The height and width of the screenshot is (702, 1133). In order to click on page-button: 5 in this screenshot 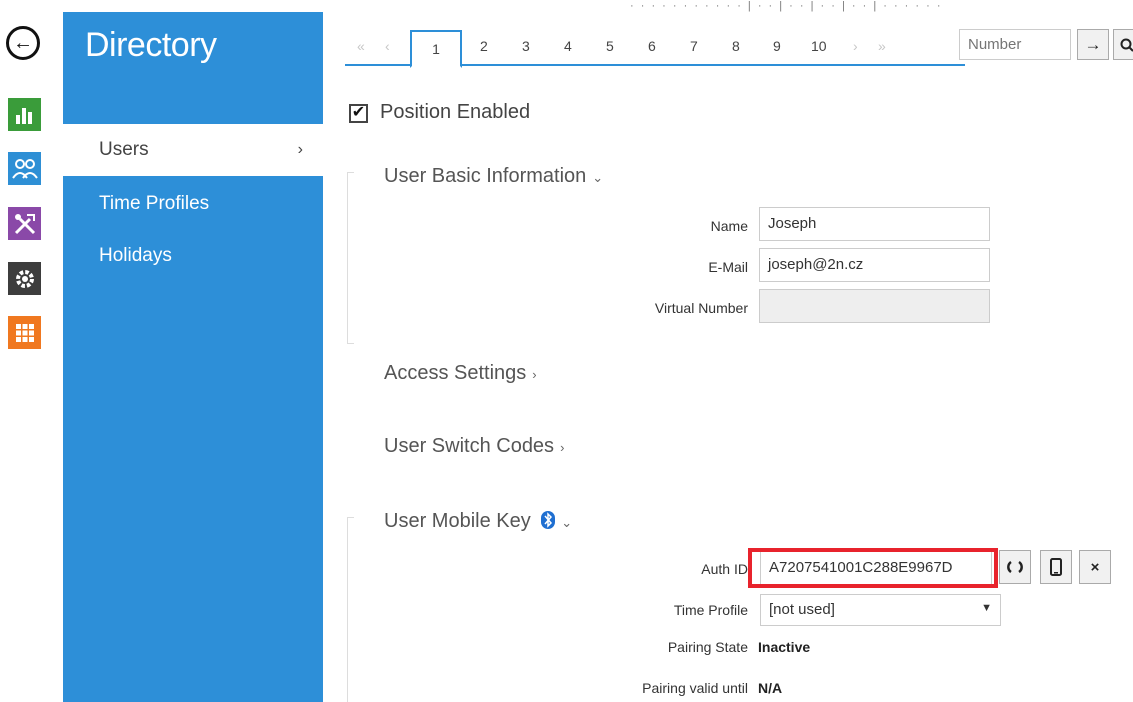, I will do `click(610, 46)`.